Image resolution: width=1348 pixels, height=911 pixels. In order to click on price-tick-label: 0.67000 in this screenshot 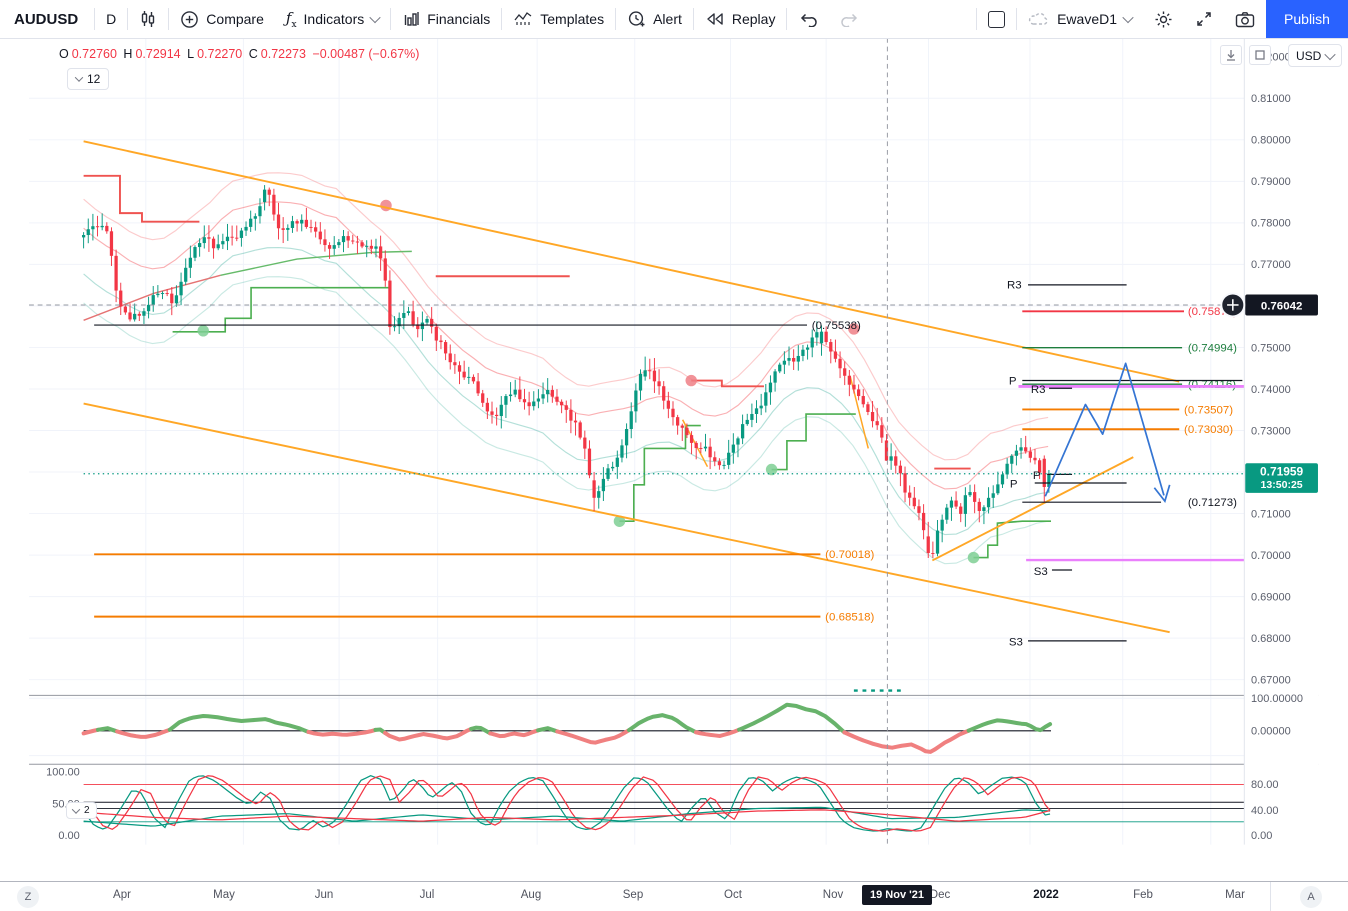, I will do `click(1271, 681)`.